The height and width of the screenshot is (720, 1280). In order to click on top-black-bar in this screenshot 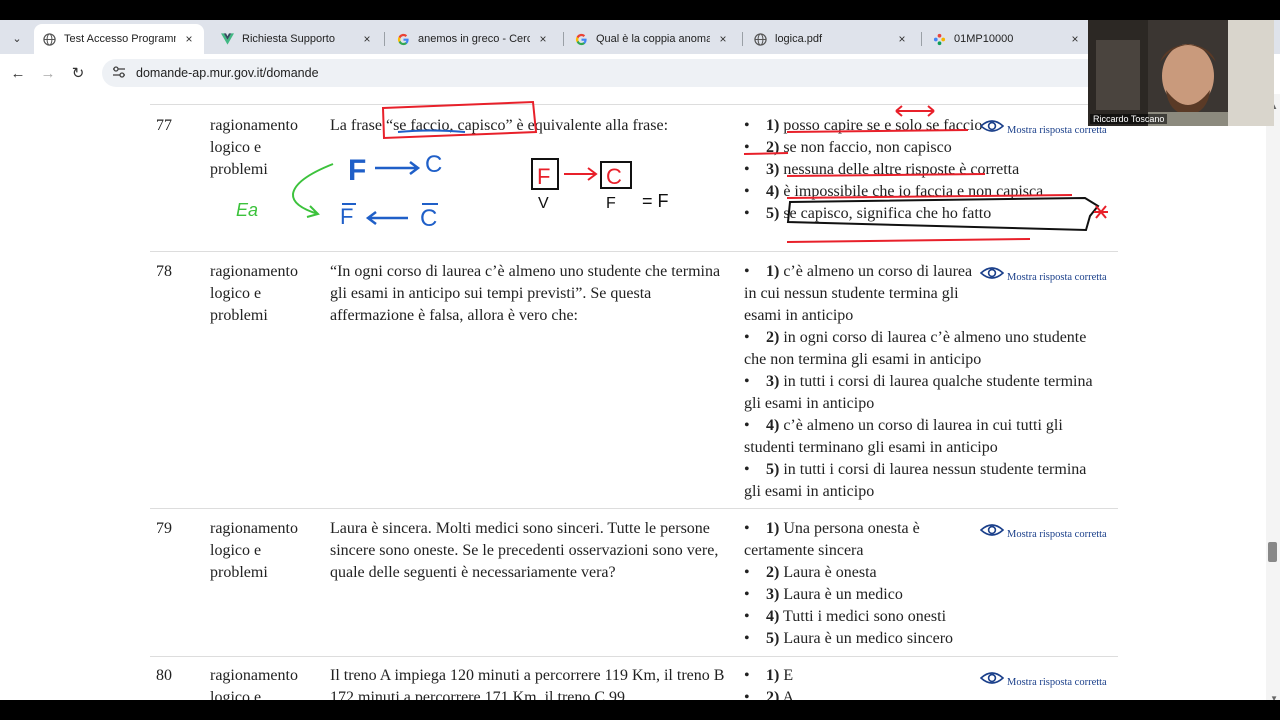, I will do `click(640, 10)`.